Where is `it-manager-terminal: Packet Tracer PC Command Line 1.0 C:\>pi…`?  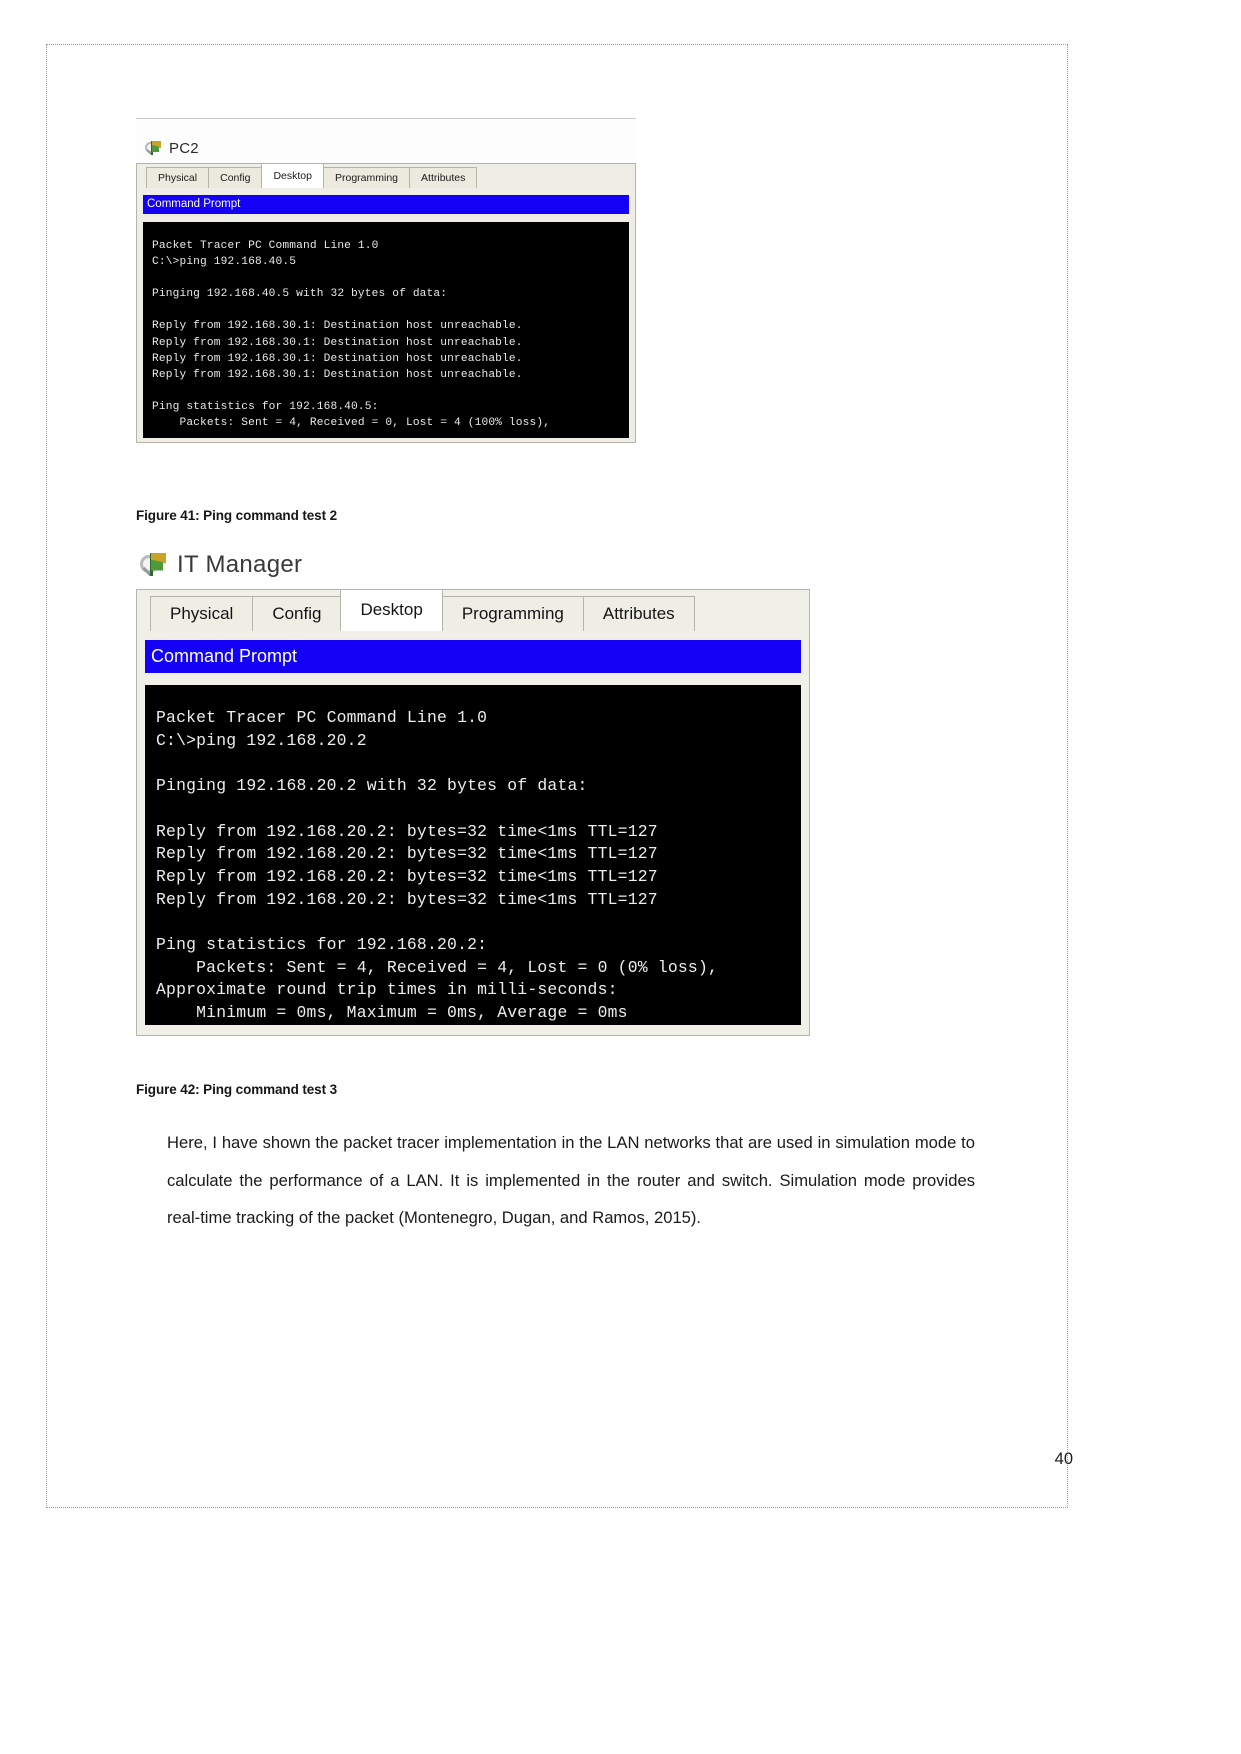
it-manager-terminal: Packet Tracer PC Command Line 1.0 C:\>pi… is located at coordinates (473, 855).